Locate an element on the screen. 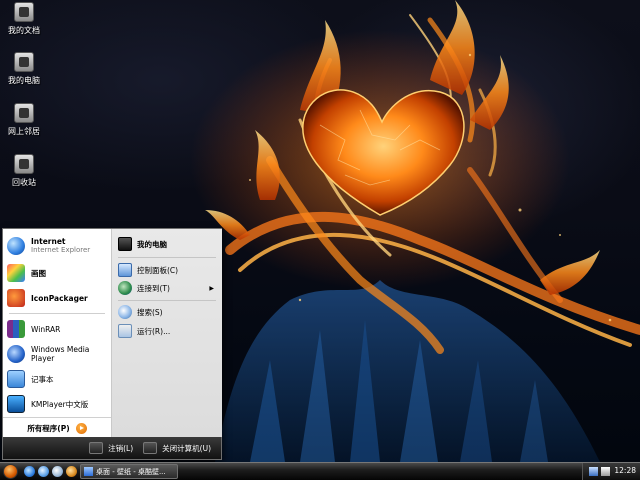  all-programs-button: 所有程序(P) is located at coordinates (57, 427).